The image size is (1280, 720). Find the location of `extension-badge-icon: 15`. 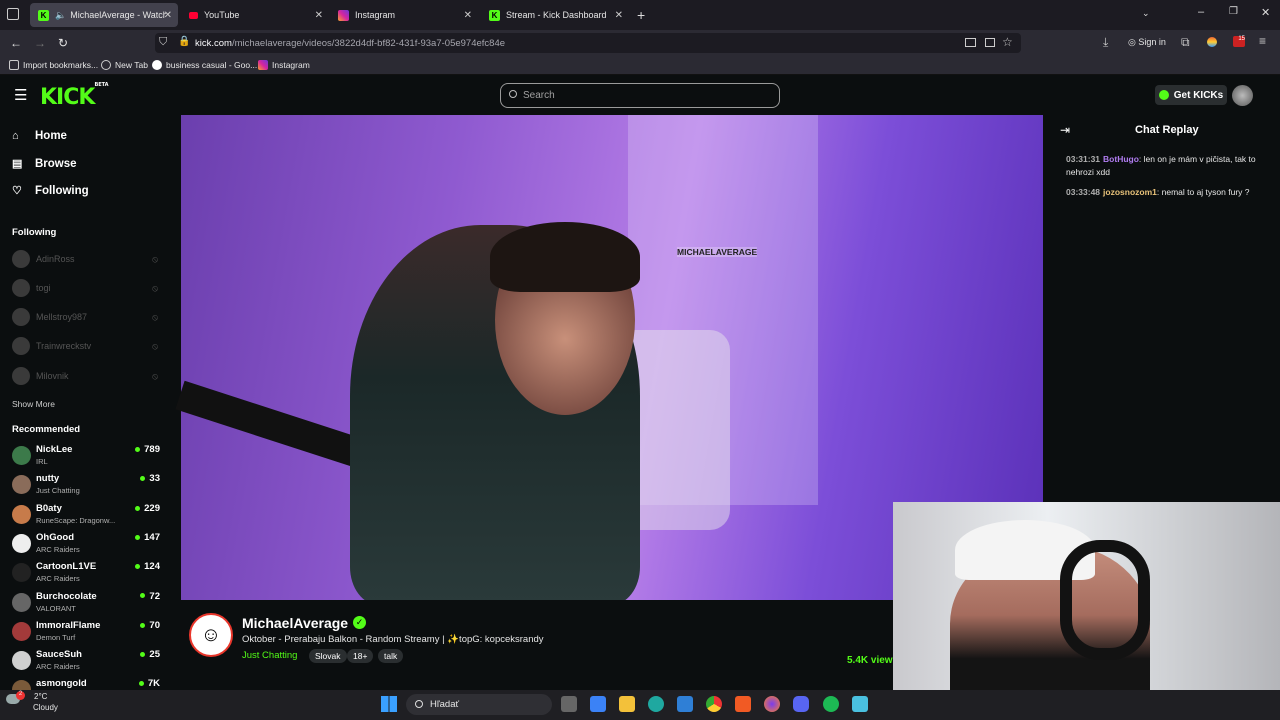

extension-badge-icon: 15 is located at coordinates (1239, 41).